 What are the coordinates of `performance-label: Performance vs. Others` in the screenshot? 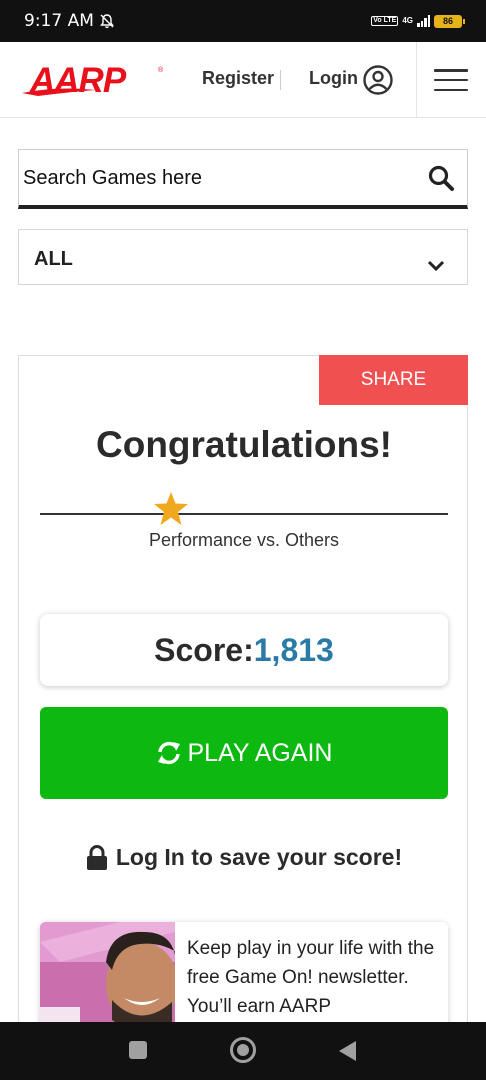 It's located at (244, 540).